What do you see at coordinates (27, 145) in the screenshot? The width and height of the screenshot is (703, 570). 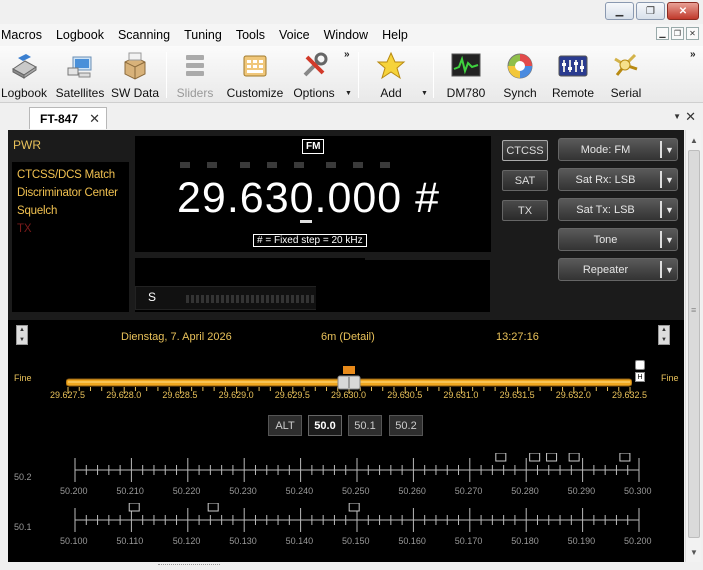 I see `pwr-label: PWR` at bounding box center [27, 145].